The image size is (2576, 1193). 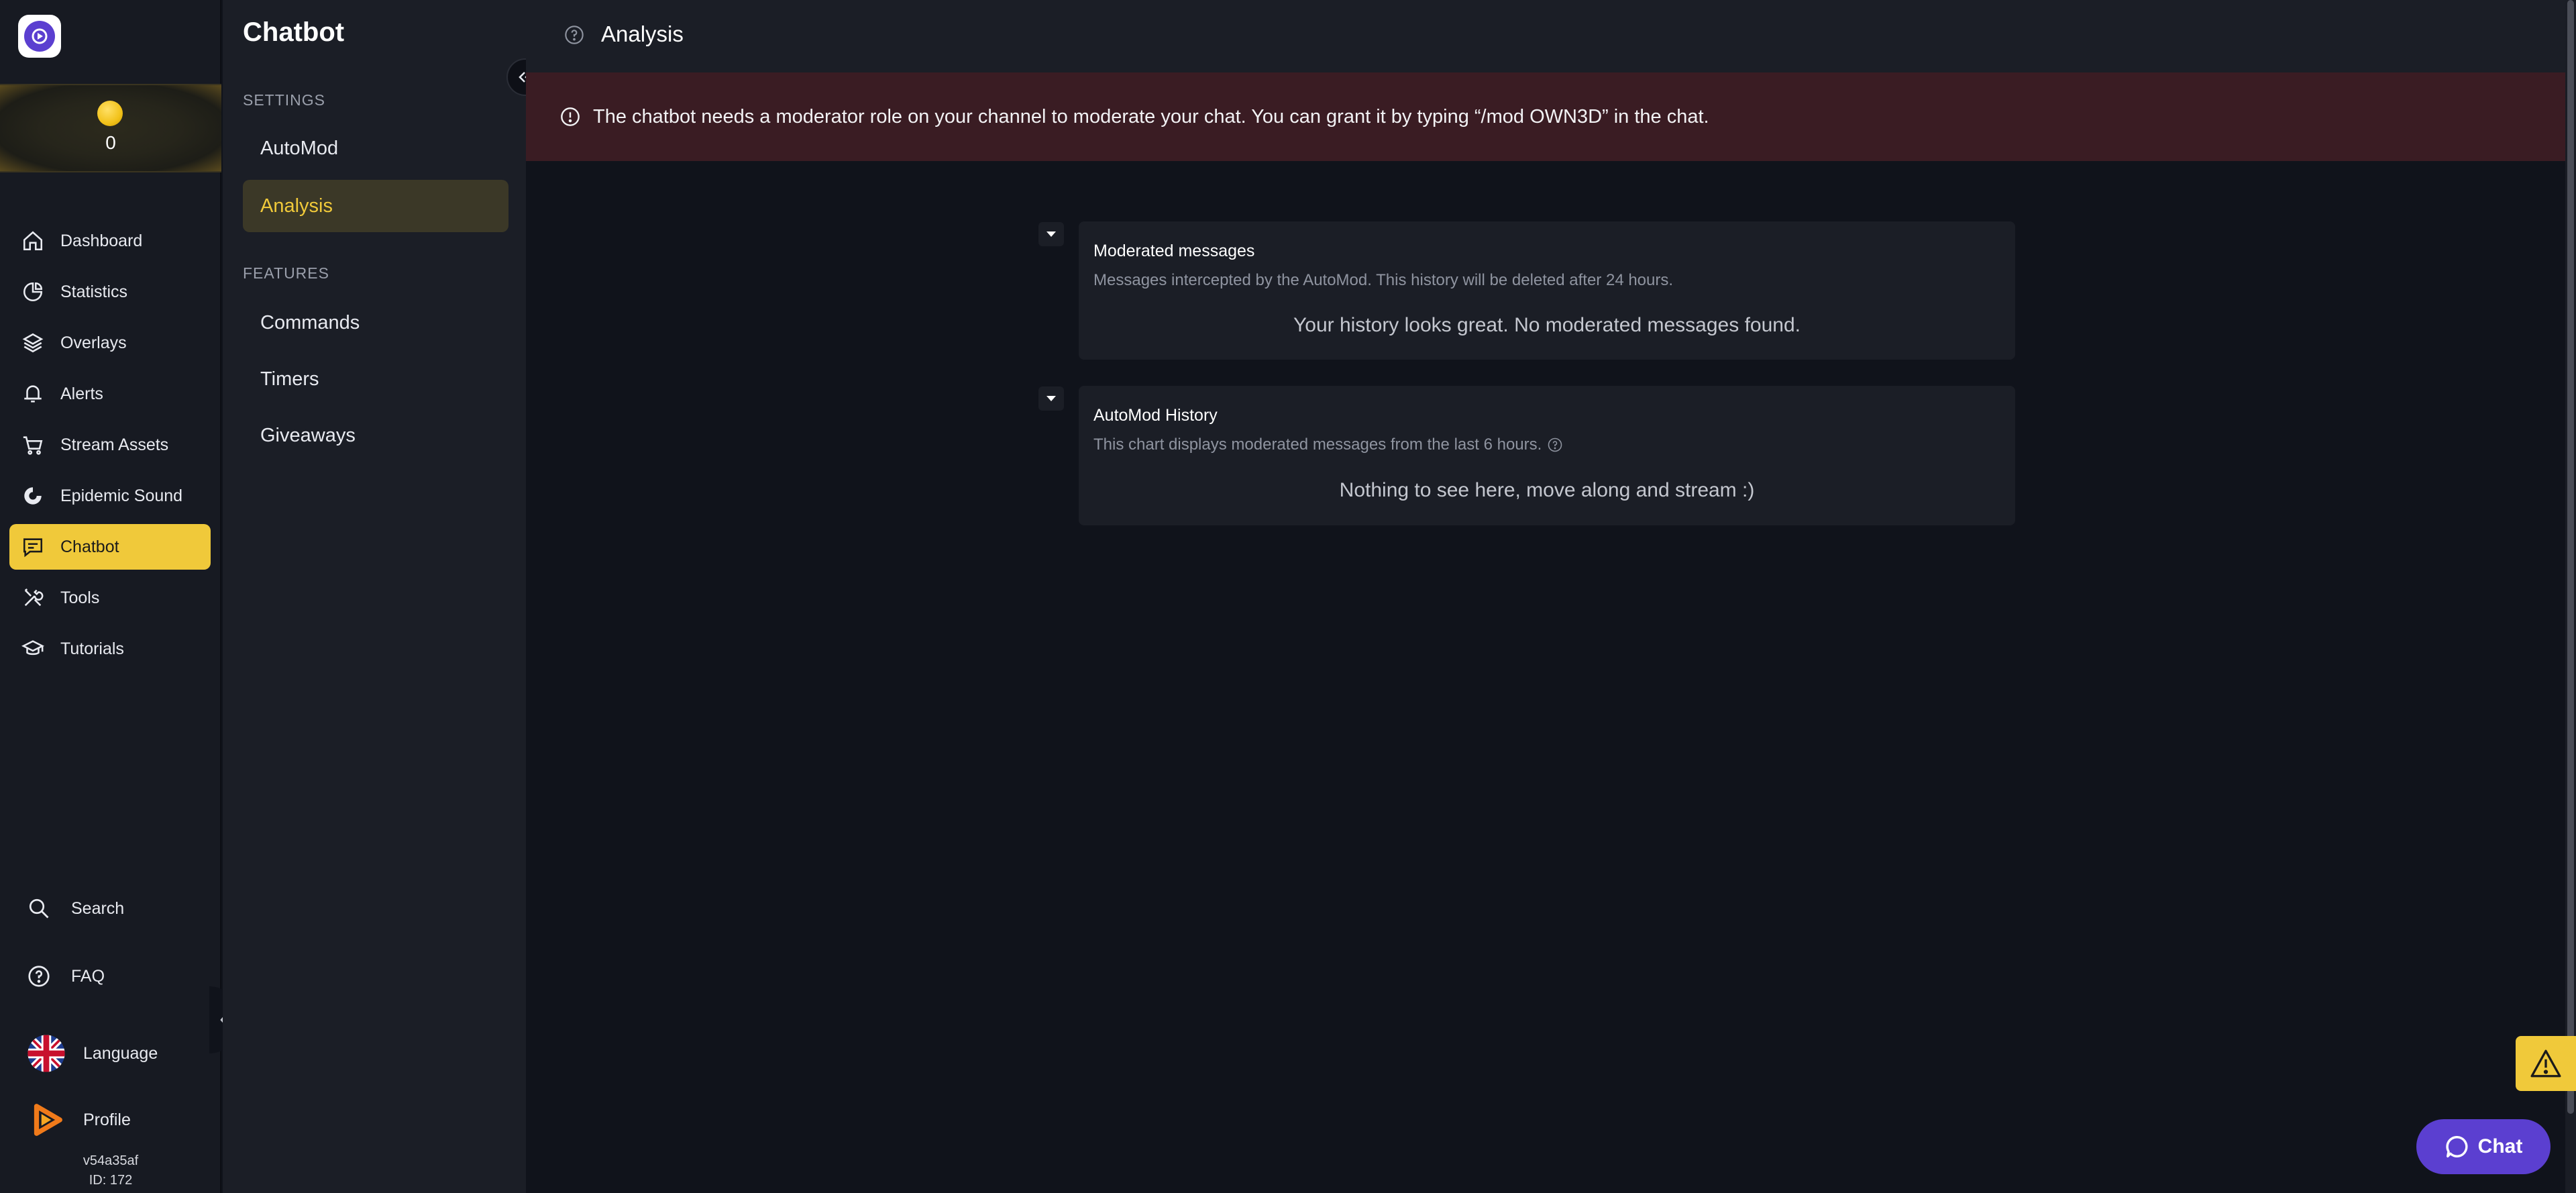 I want to click on home-icon, so click(x=33, y=241).